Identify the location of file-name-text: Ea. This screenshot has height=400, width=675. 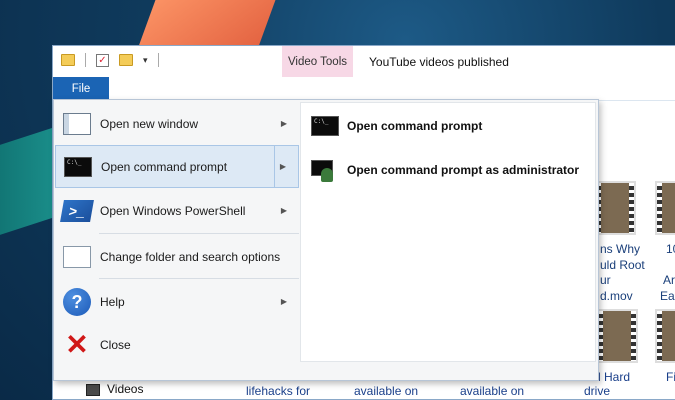
(667, 296).